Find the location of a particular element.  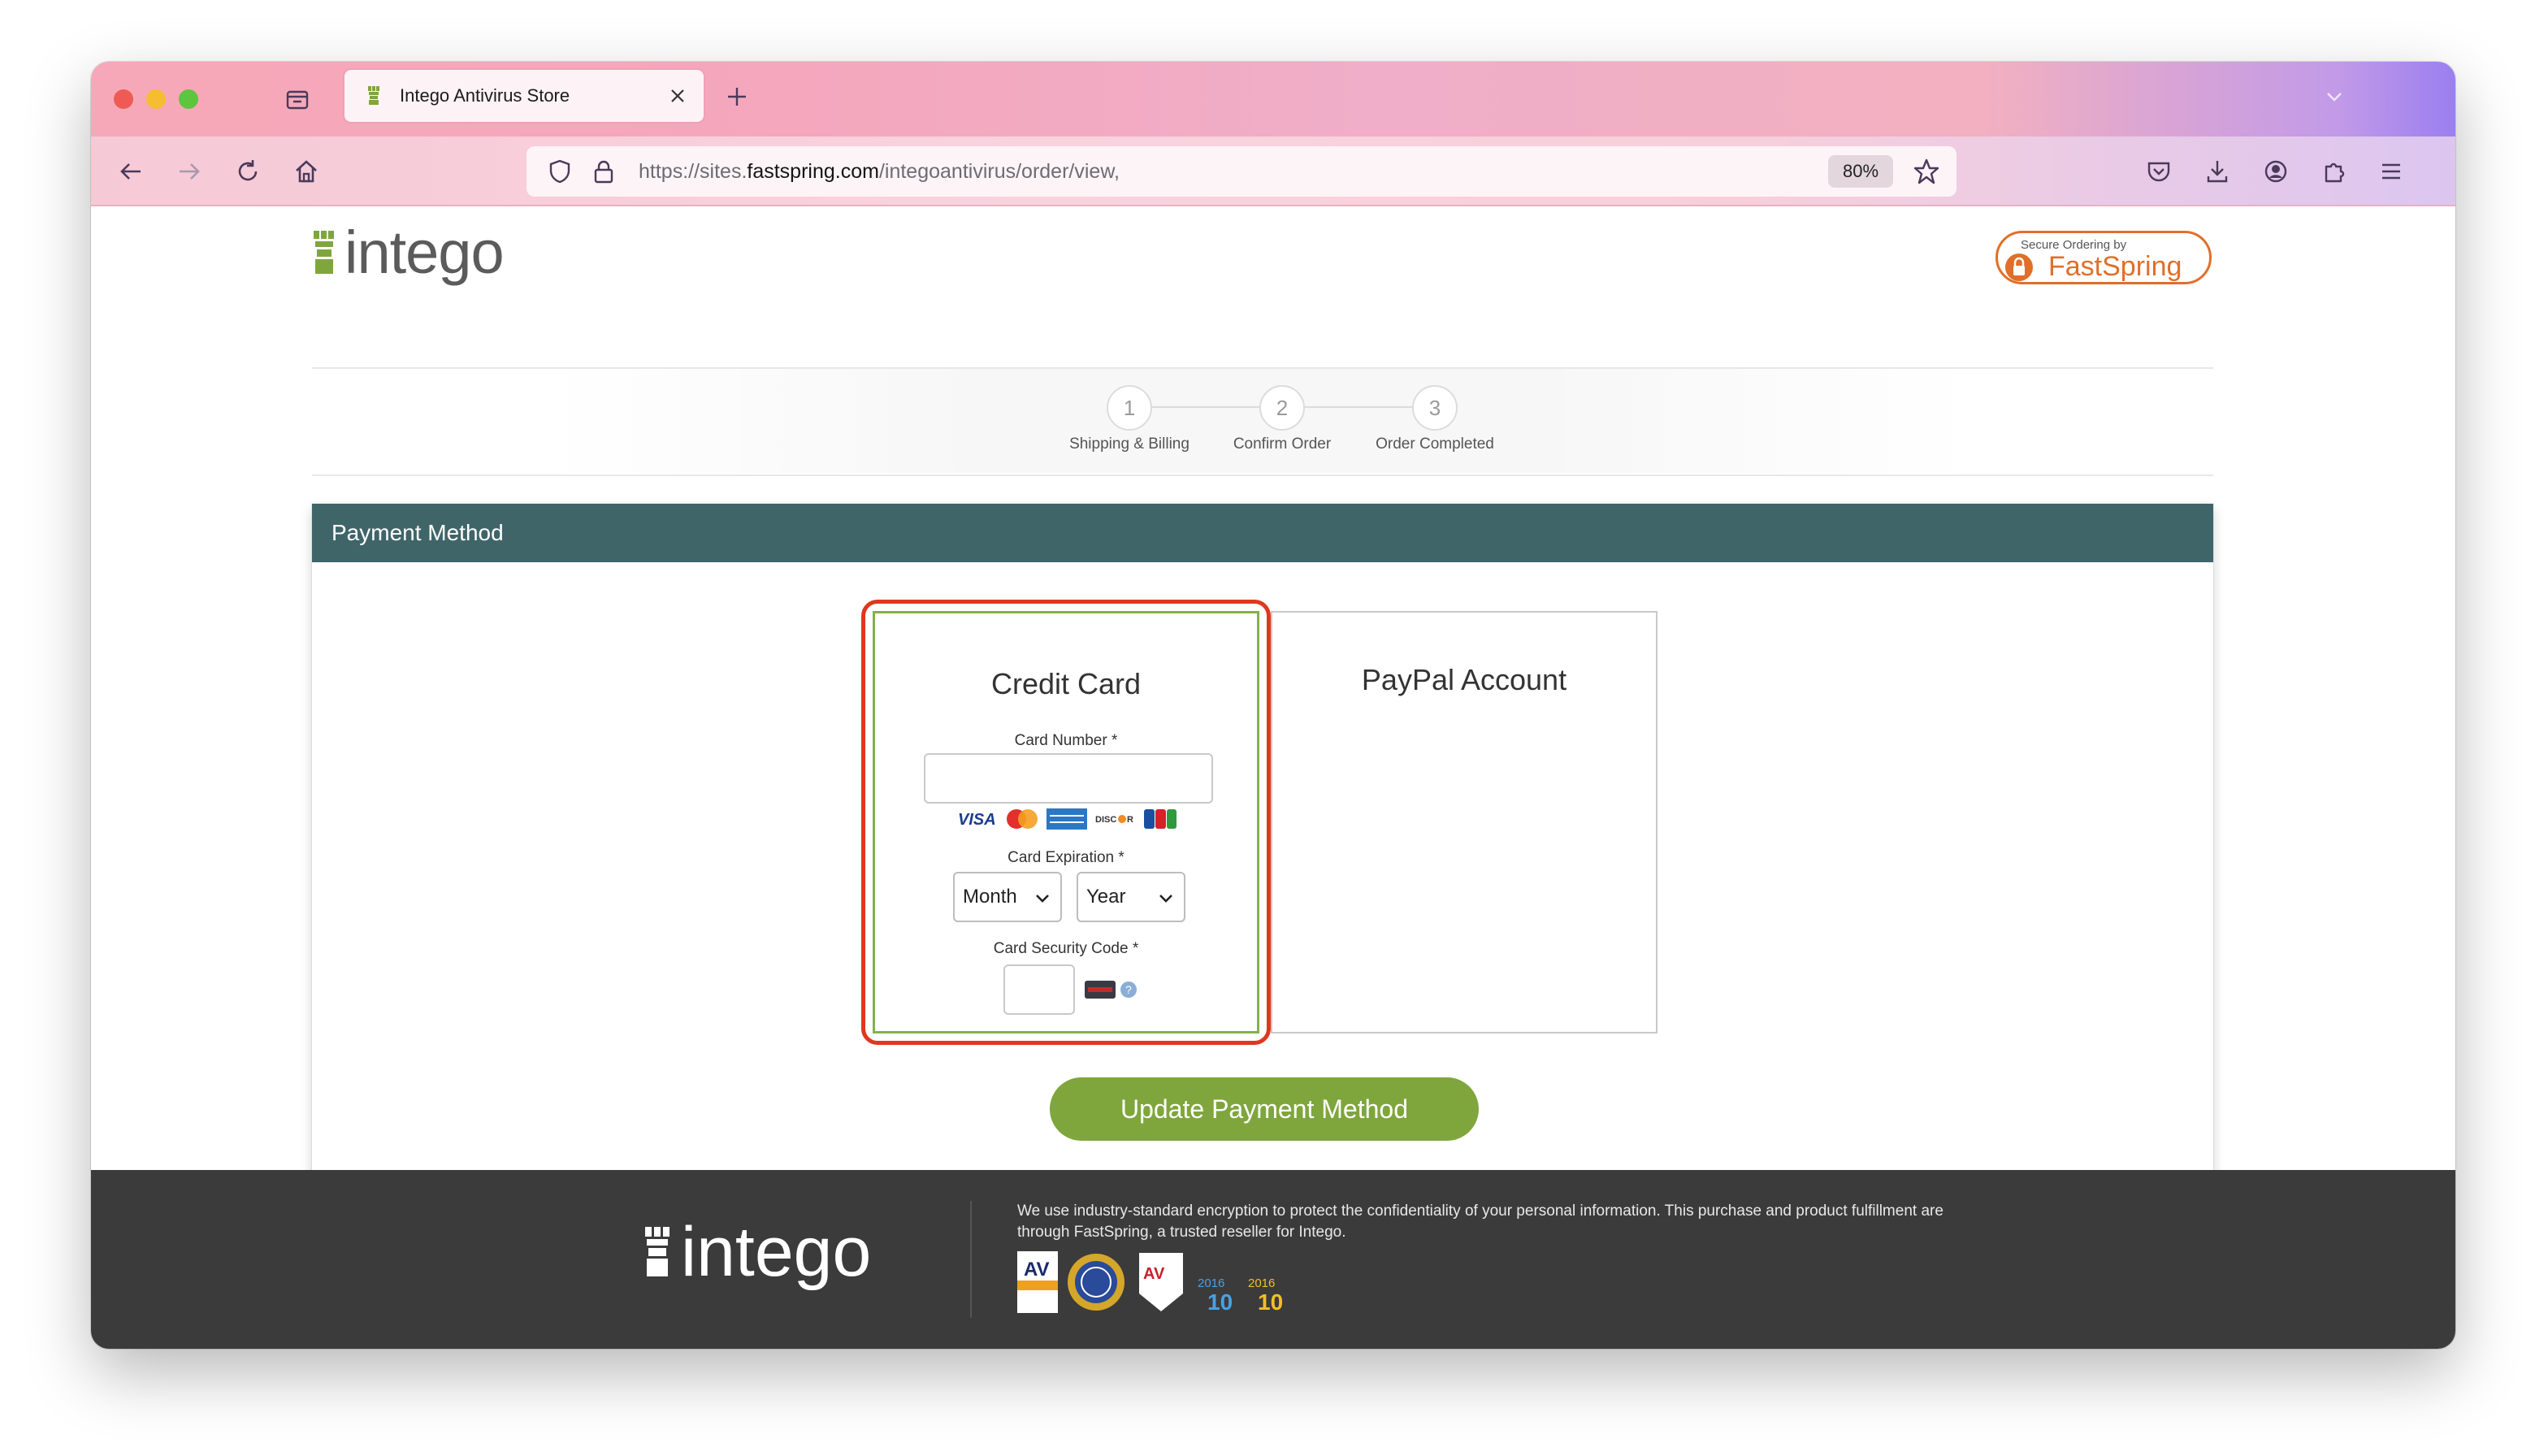

step-1-circle: 1 is located at coordinates (1129, 408).